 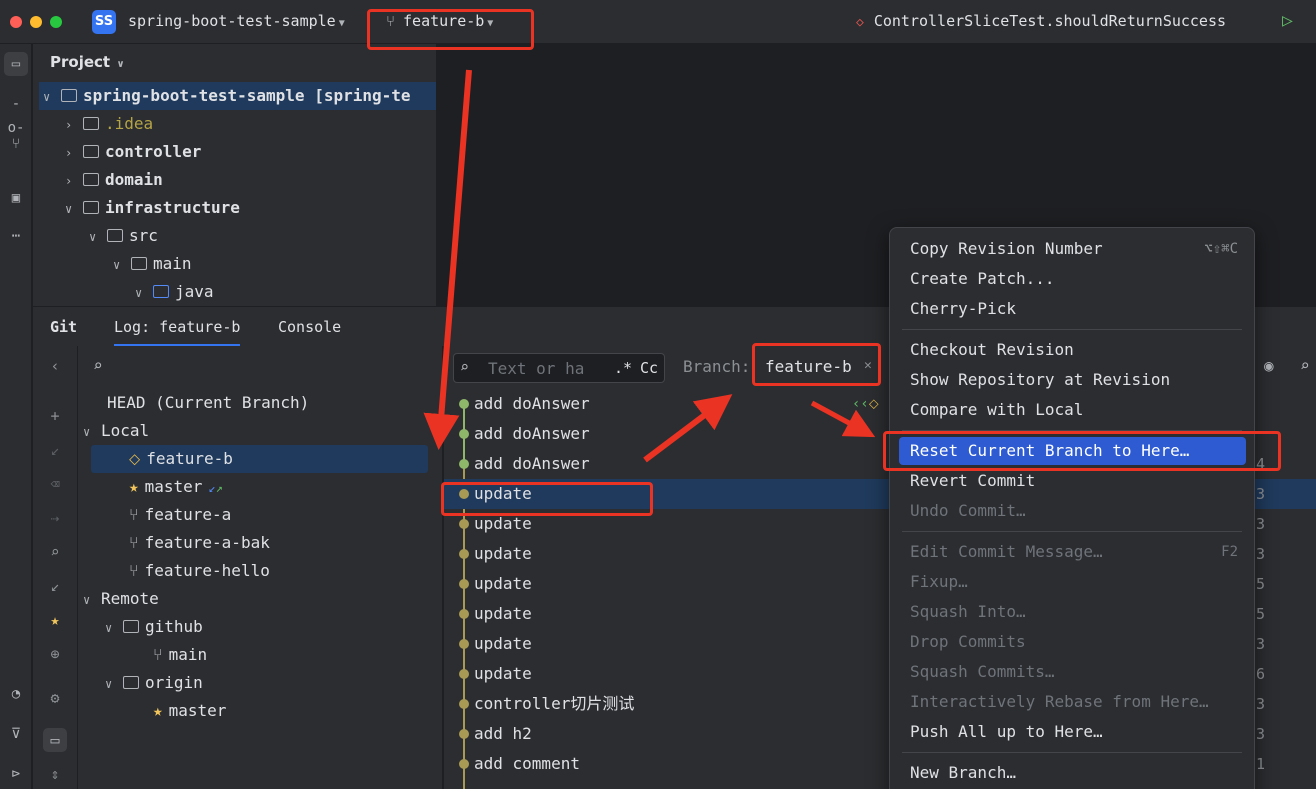 I want to click on branch-name: master, so click(x=173, y=486).